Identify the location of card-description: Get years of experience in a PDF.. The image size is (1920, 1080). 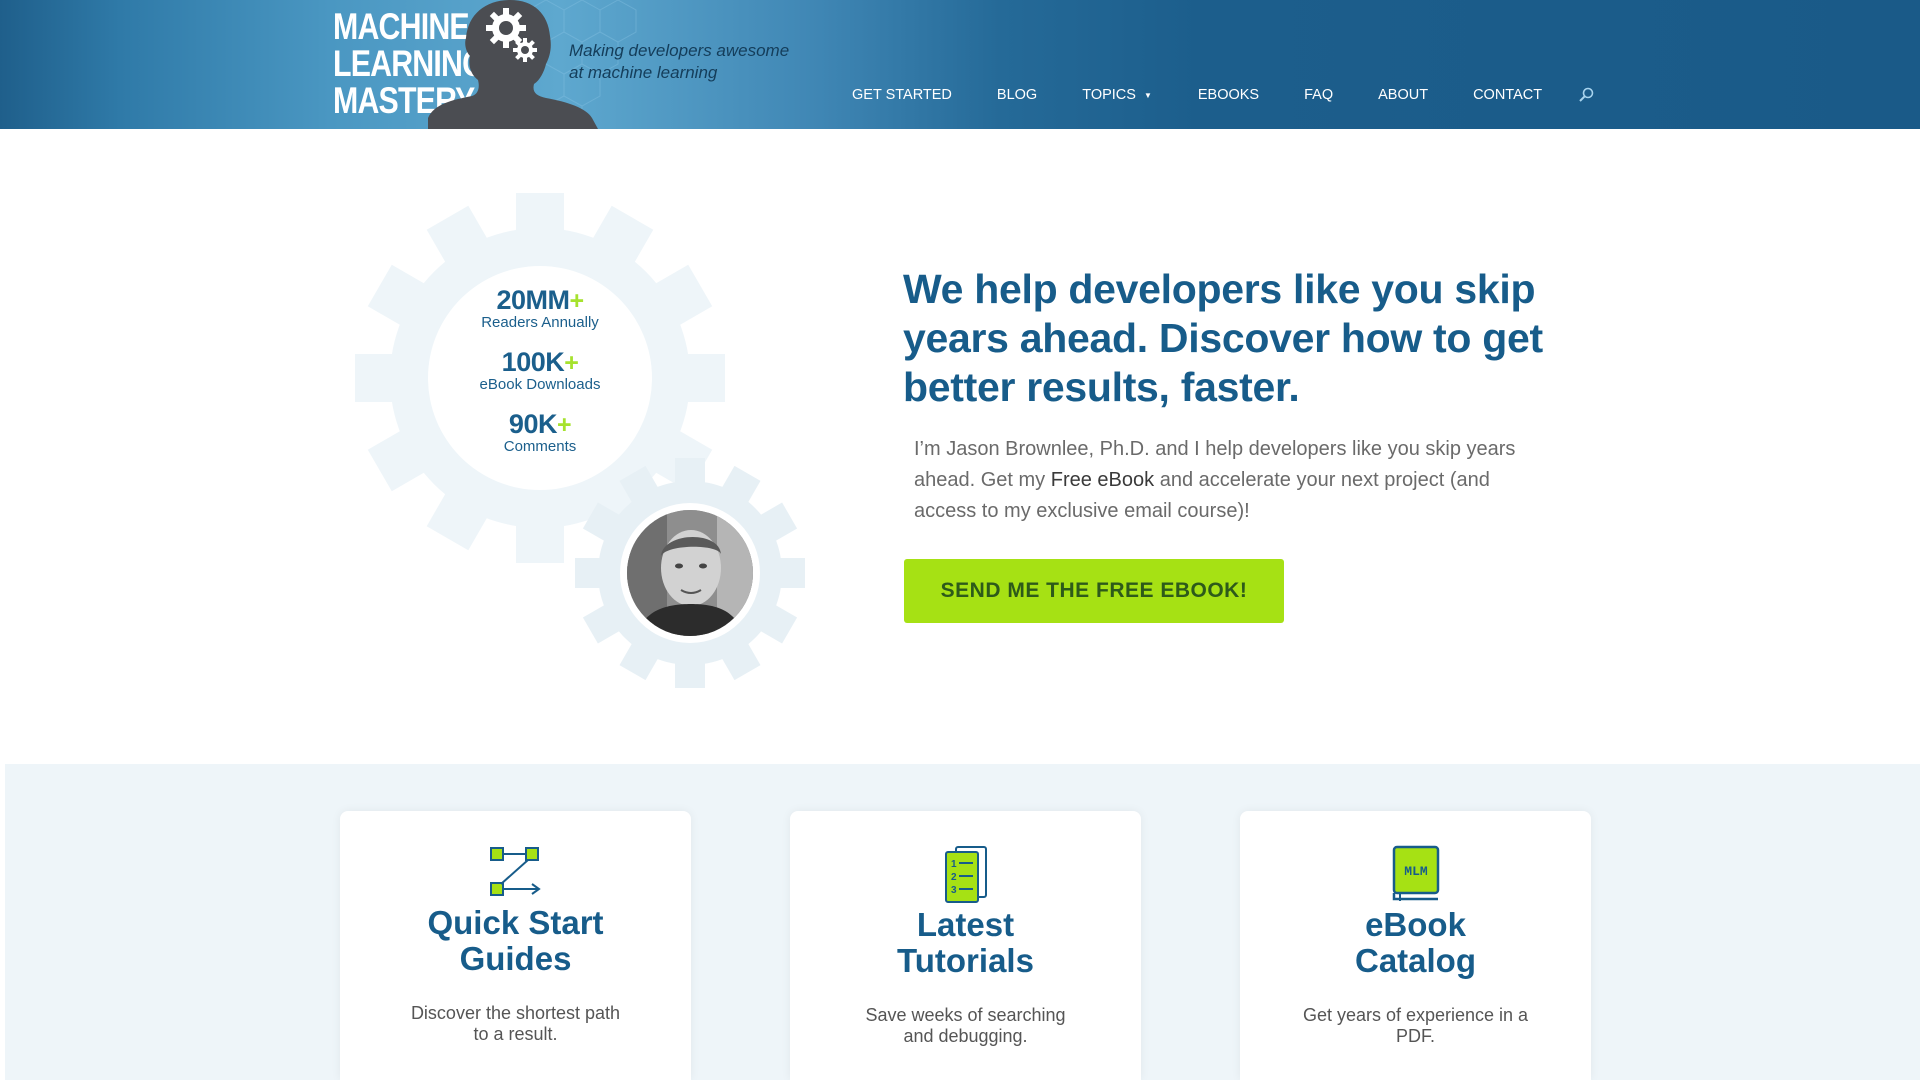
(1415, 1026).